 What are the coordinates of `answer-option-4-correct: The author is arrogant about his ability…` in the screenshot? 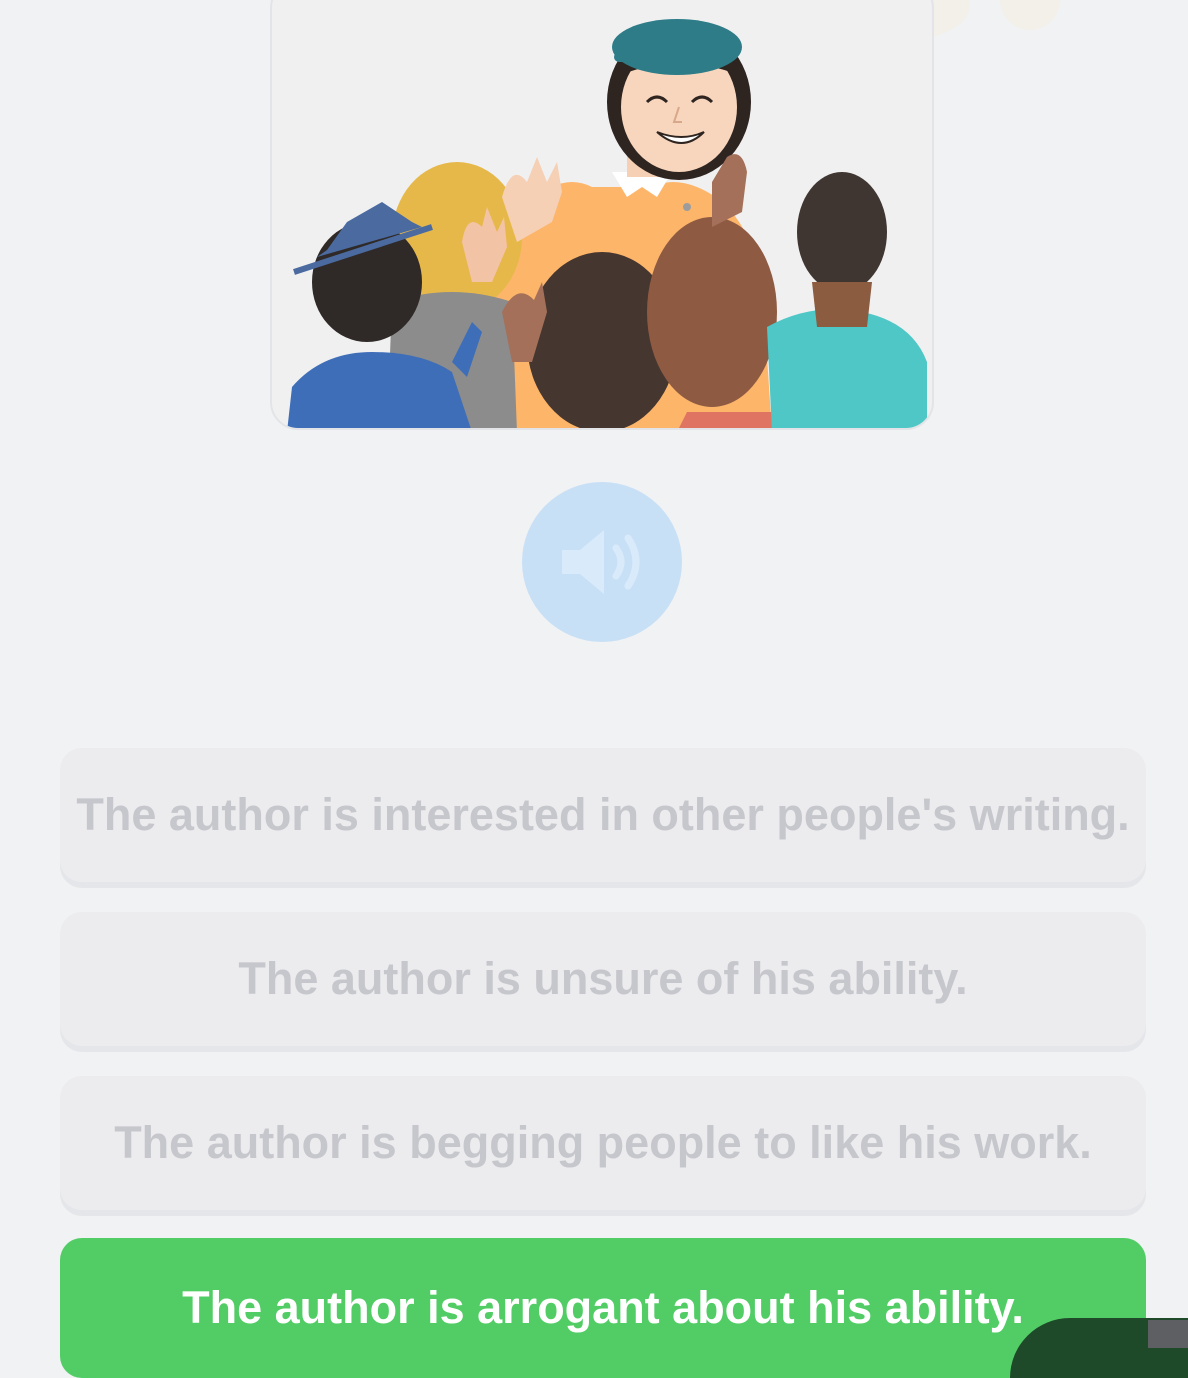 It's located at (603, 1308).